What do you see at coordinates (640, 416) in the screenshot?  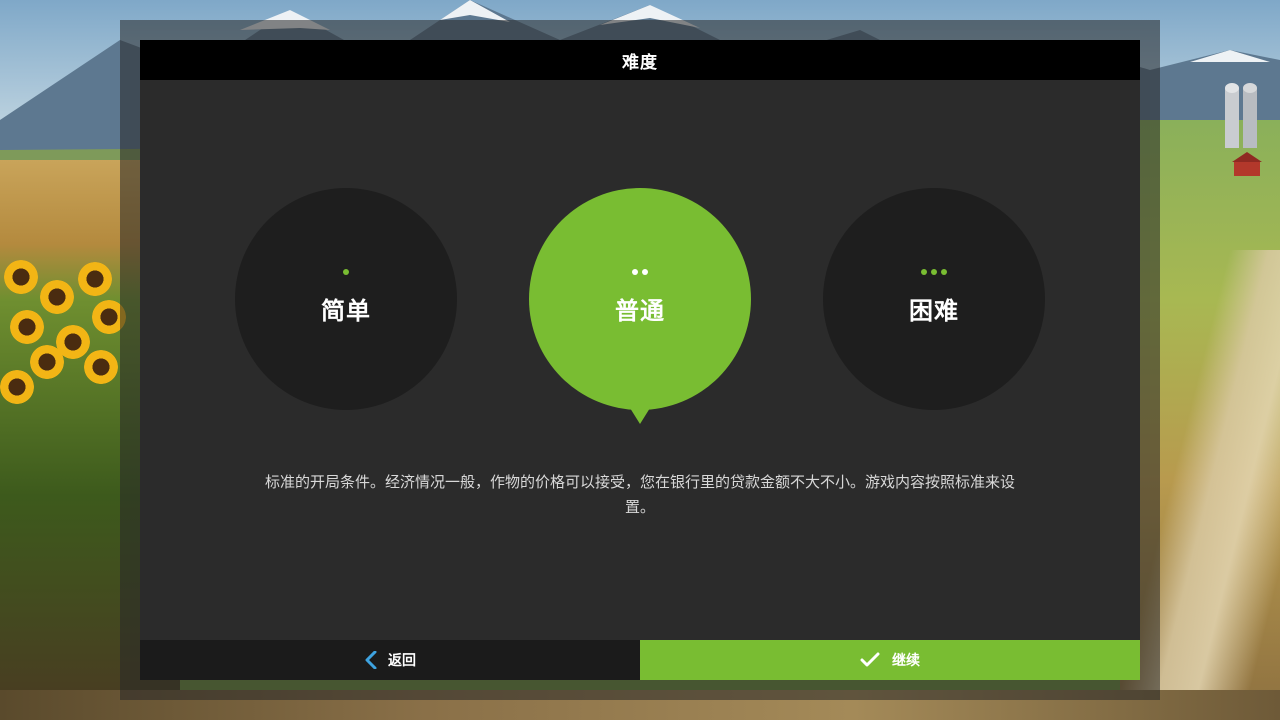 I see `selection-pointer-icon` at bounding box center [640, 416].